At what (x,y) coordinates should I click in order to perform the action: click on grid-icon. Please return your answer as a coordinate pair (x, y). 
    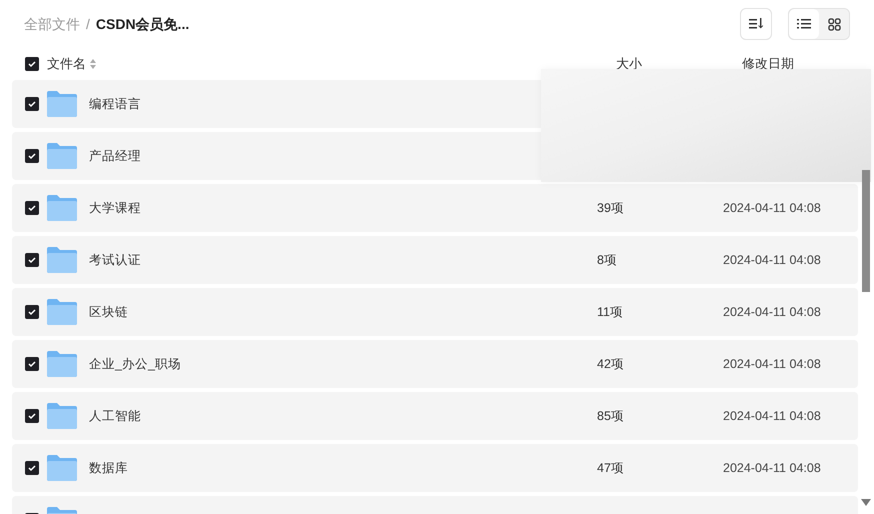
    Looking at the image, I should click on (834, 24).